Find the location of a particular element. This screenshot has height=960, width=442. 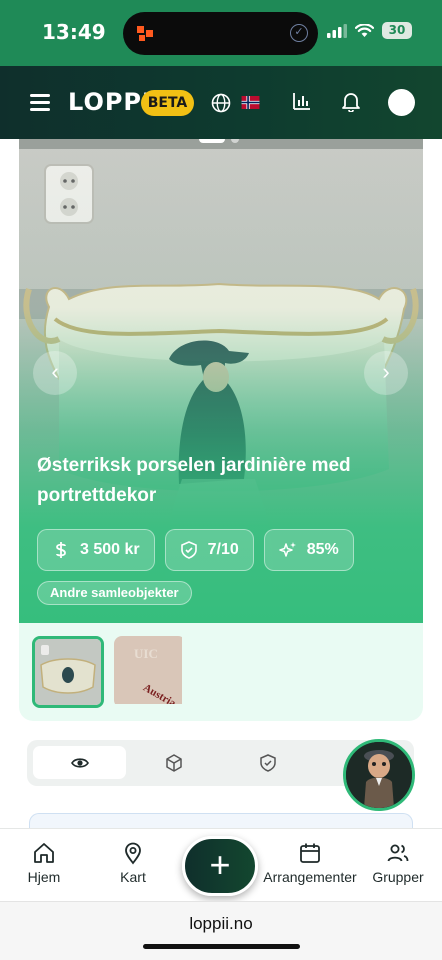

wifi-icon is located at coordinates (364, 30).